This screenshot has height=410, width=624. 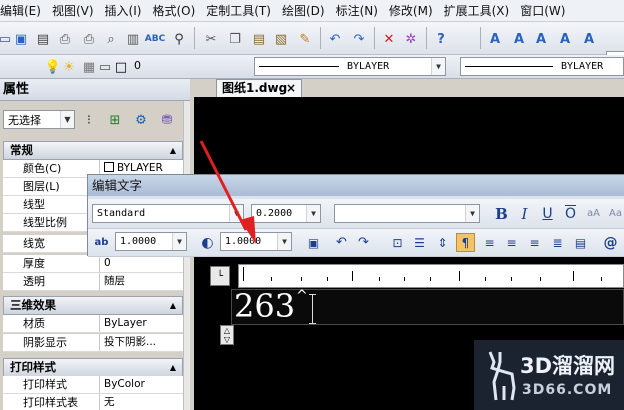 I want to click on edit-text-content: 263, so click(x=264, y=306).